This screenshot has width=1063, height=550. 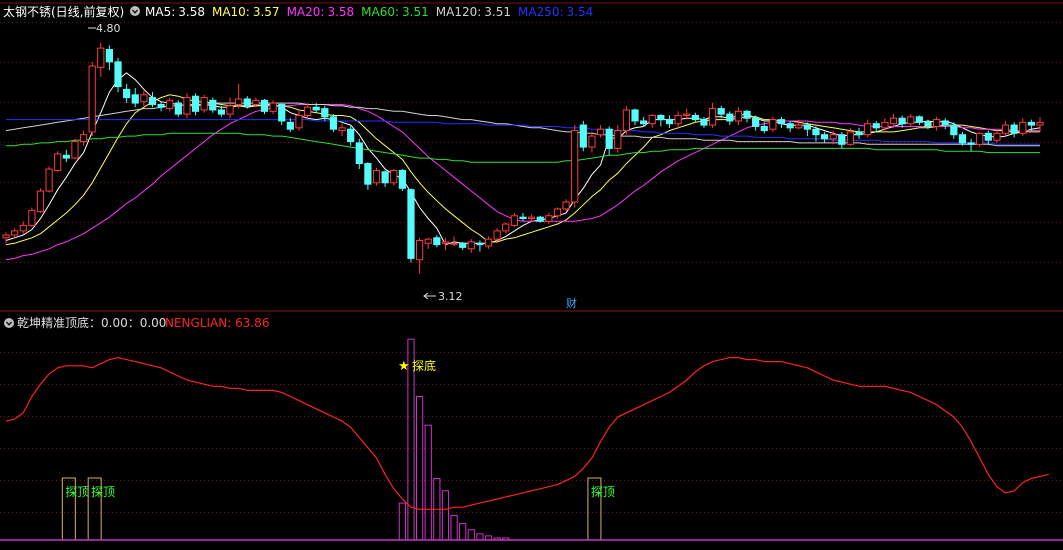 What do you see at coordinates (135, 11) in the screenshot?
I see `collapse-indicator-icon` at bounding box center [135, 11].